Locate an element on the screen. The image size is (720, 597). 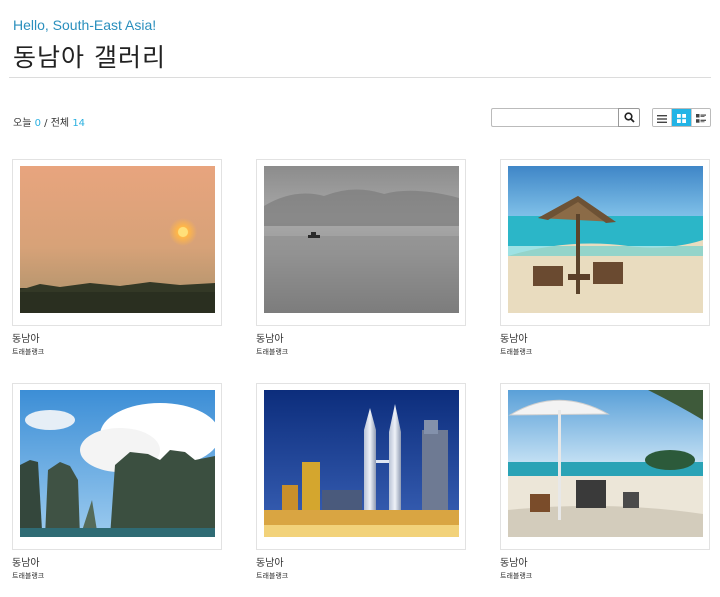
list-view-icon is located at coordinates (662, 117).